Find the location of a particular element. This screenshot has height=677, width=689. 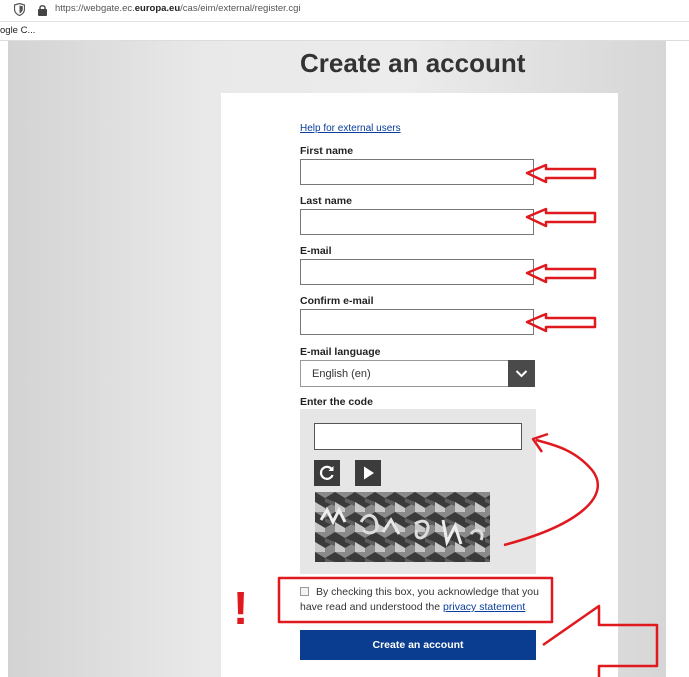

shield-icon is located at coordinates (19, 9).